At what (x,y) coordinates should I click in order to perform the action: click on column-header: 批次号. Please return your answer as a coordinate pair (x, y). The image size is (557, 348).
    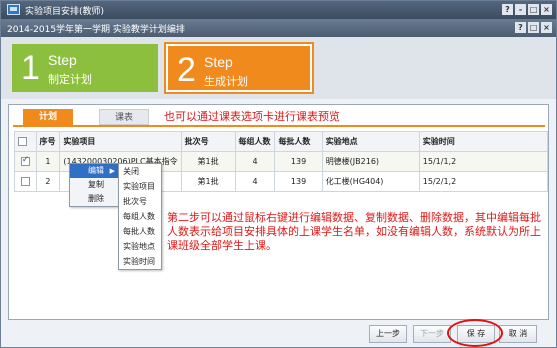
    Looking at the image, I should click on (208, 141).